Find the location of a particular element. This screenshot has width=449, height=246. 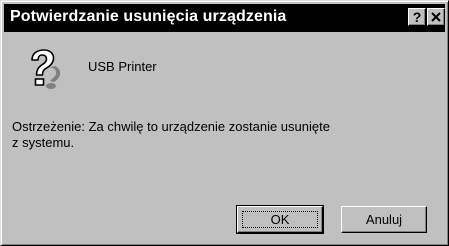

warning-line-2: z systemu. is located at coordinates (43, 142).